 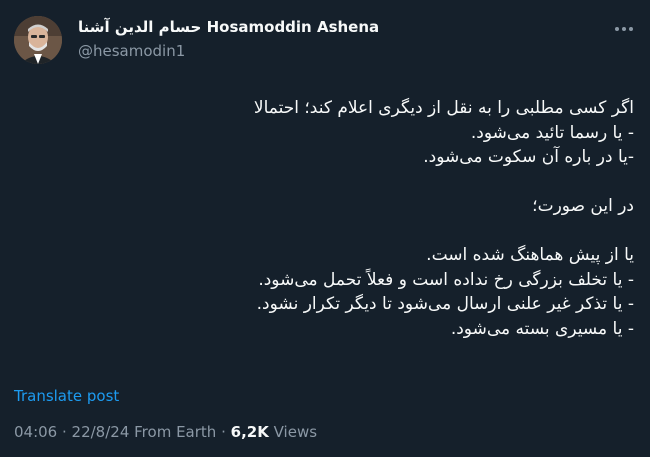 What do you see at coordinates (228, 27) in the screenshot?
I see `author-display-name: حسام الدین آشنا Hosamoddin Ashena` at bounding box center [228, 27].